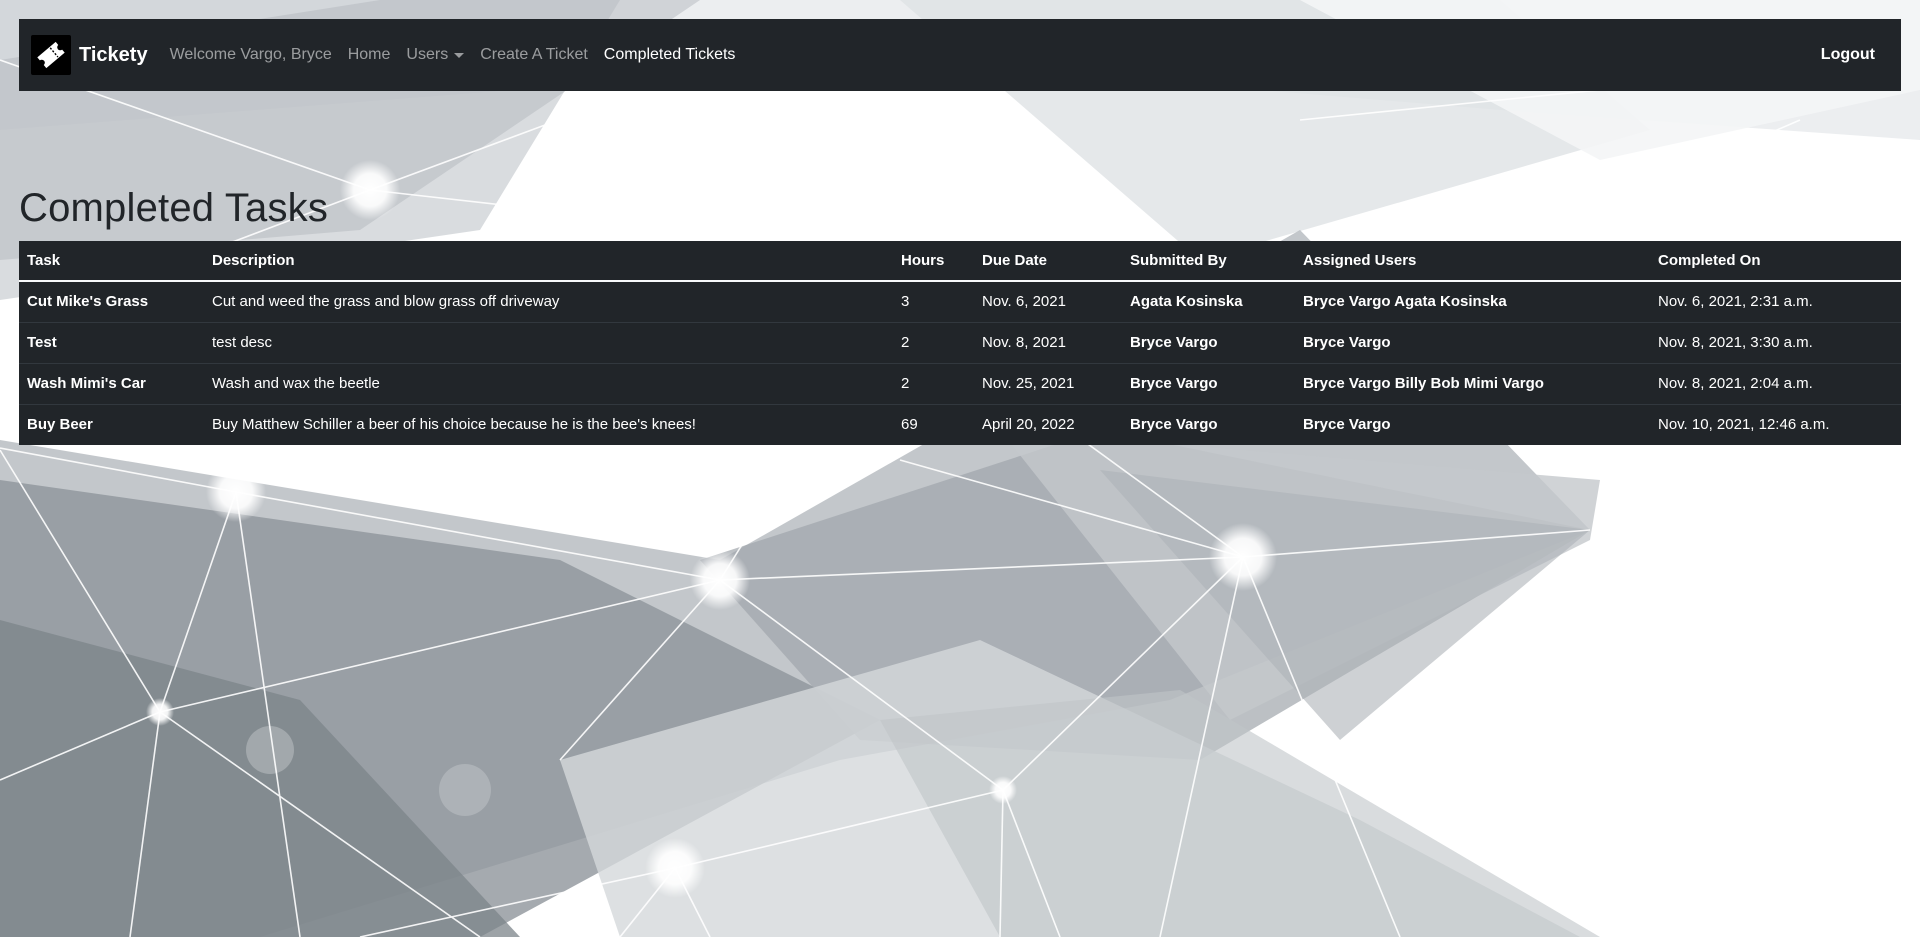 This screenshot has height=937, width=1920. I want to click on cell-task: Buy Beer, so click(60, 425).